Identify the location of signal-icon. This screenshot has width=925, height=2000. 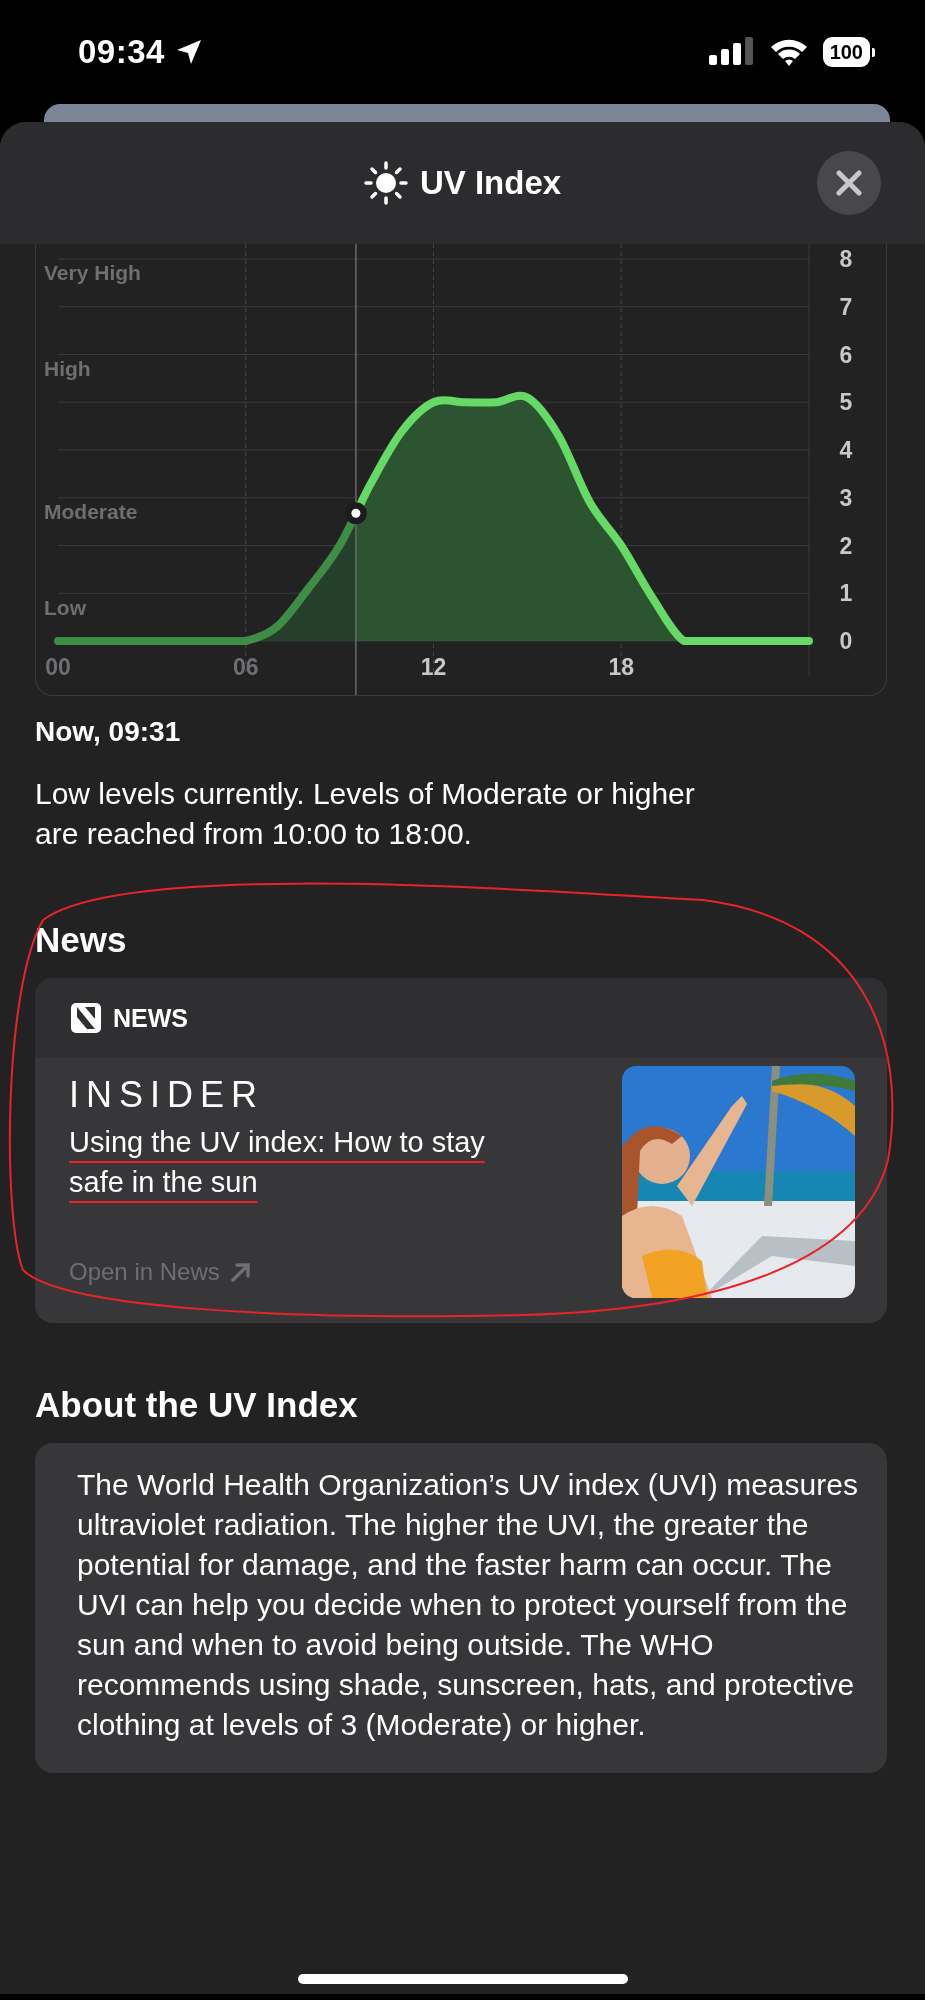
(731, 52).